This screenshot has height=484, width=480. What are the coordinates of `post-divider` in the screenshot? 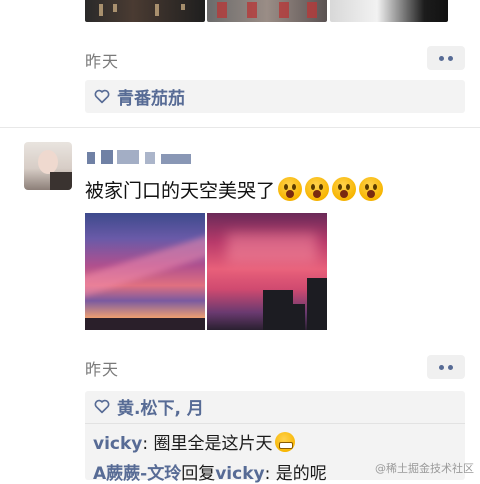 It's located at (240, 127).